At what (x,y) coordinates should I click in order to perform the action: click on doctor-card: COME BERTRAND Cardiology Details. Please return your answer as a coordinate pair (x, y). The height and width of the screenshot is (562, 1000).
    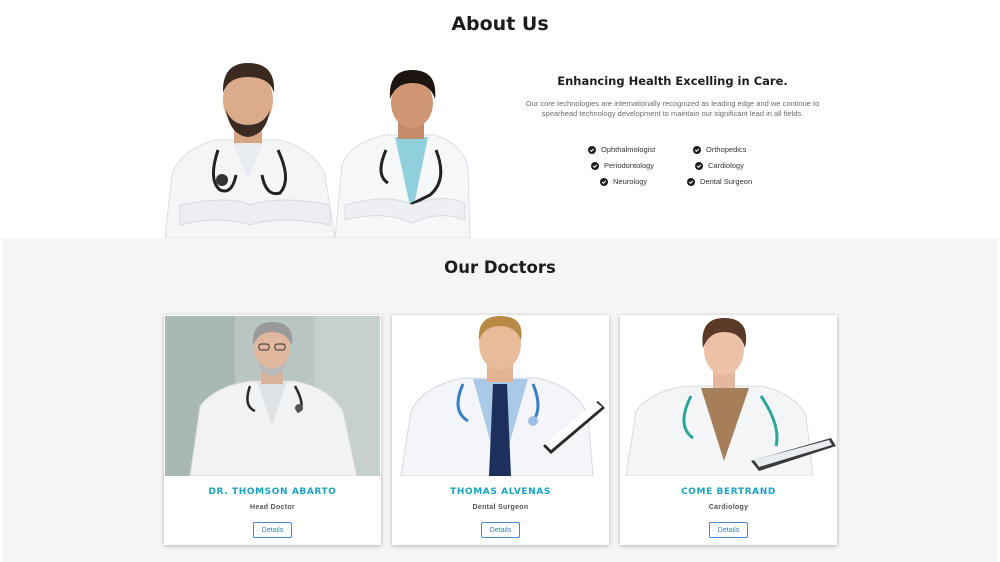
    Looking at the image, I should click on (728, 430).